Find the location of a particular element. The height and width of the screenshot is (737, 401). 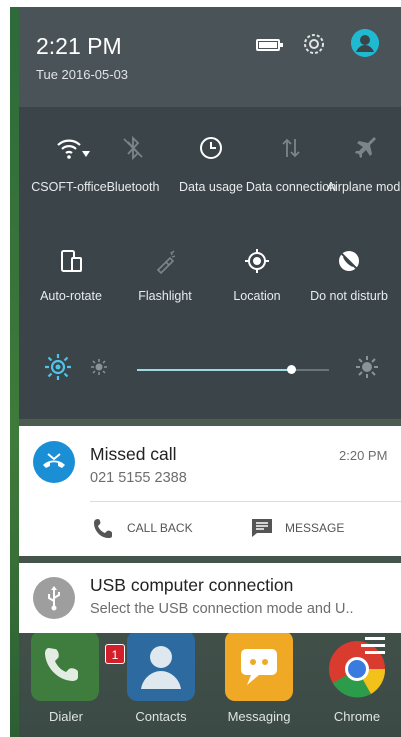

message-button: MESSAGE is located at coordinates (297, 528).